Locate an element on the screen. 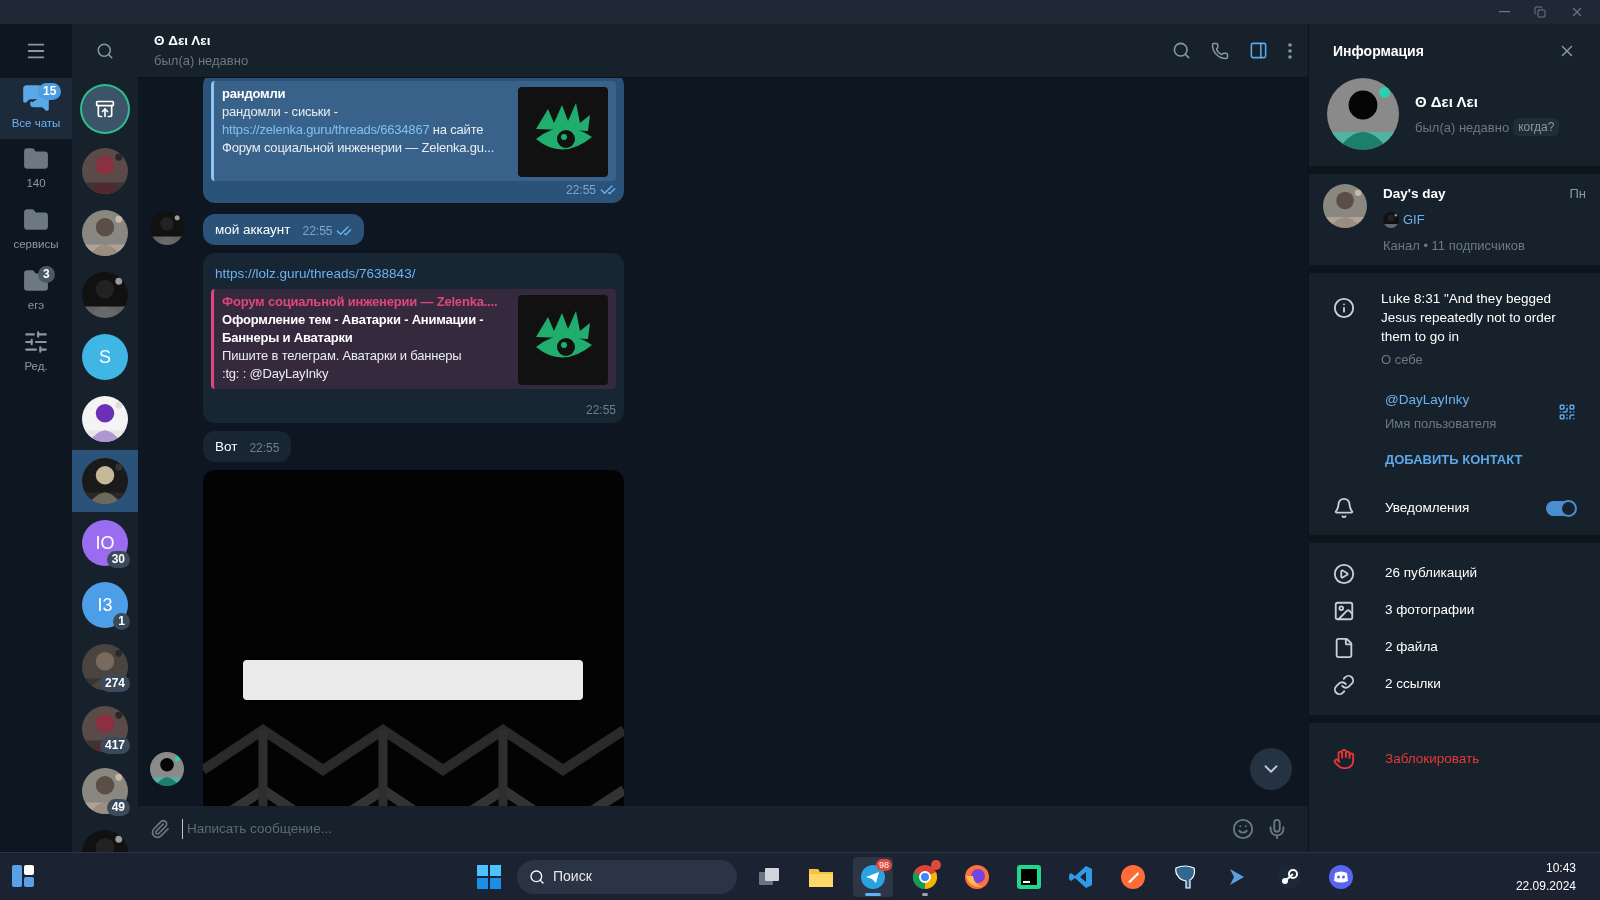 This screenshot has height=900, width=1600. game-controller-icon is located at coordinates (1341, 876).